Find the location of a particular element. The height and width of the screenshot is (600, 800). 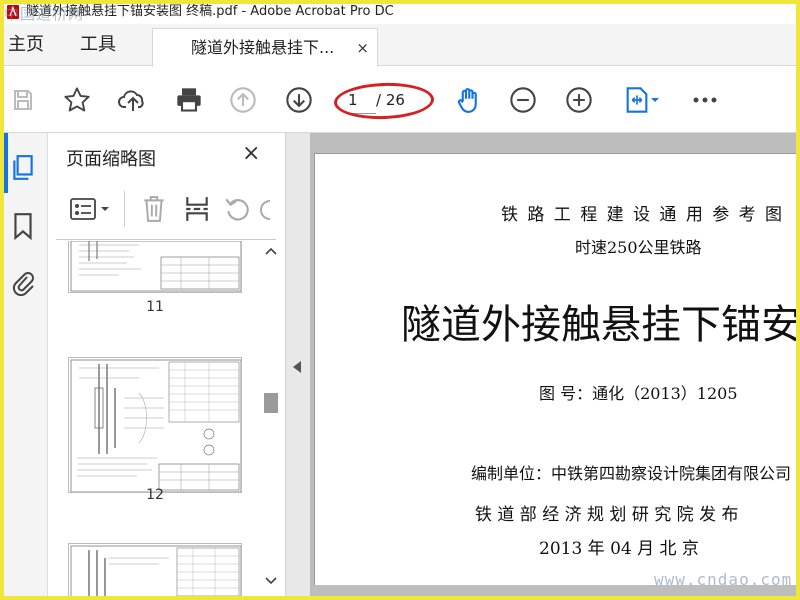

zoom-in-button is located at coordinates (579, 100).